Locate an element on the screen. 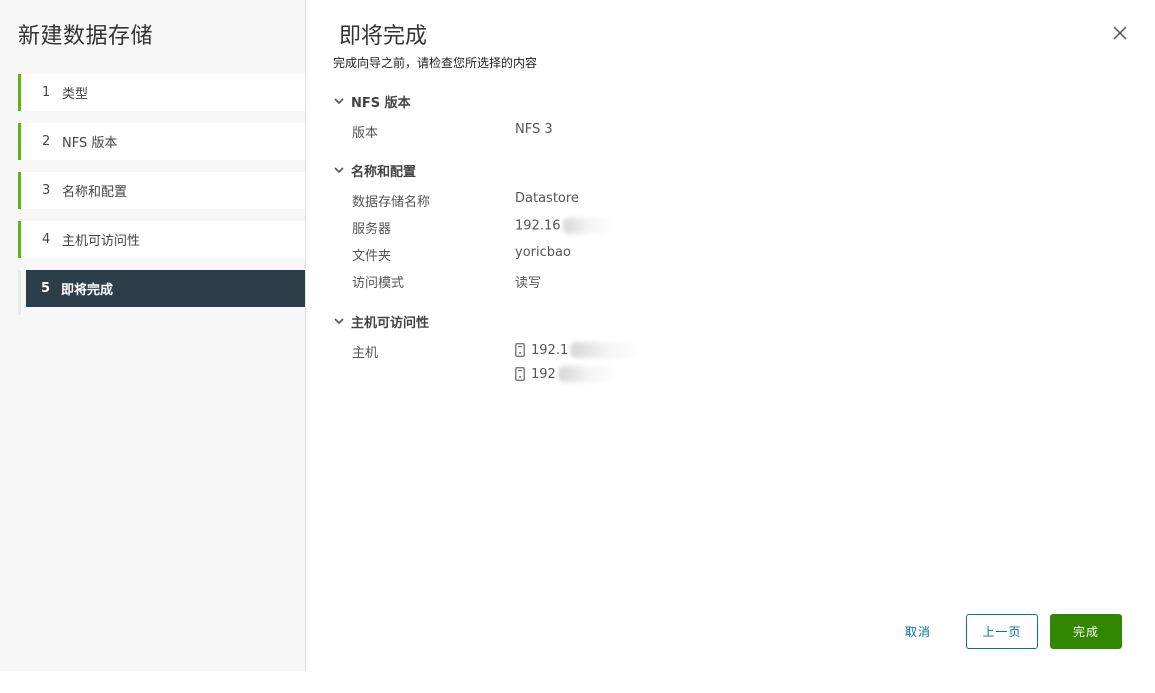  step-number: 5 is located at coordinates (46, 288).